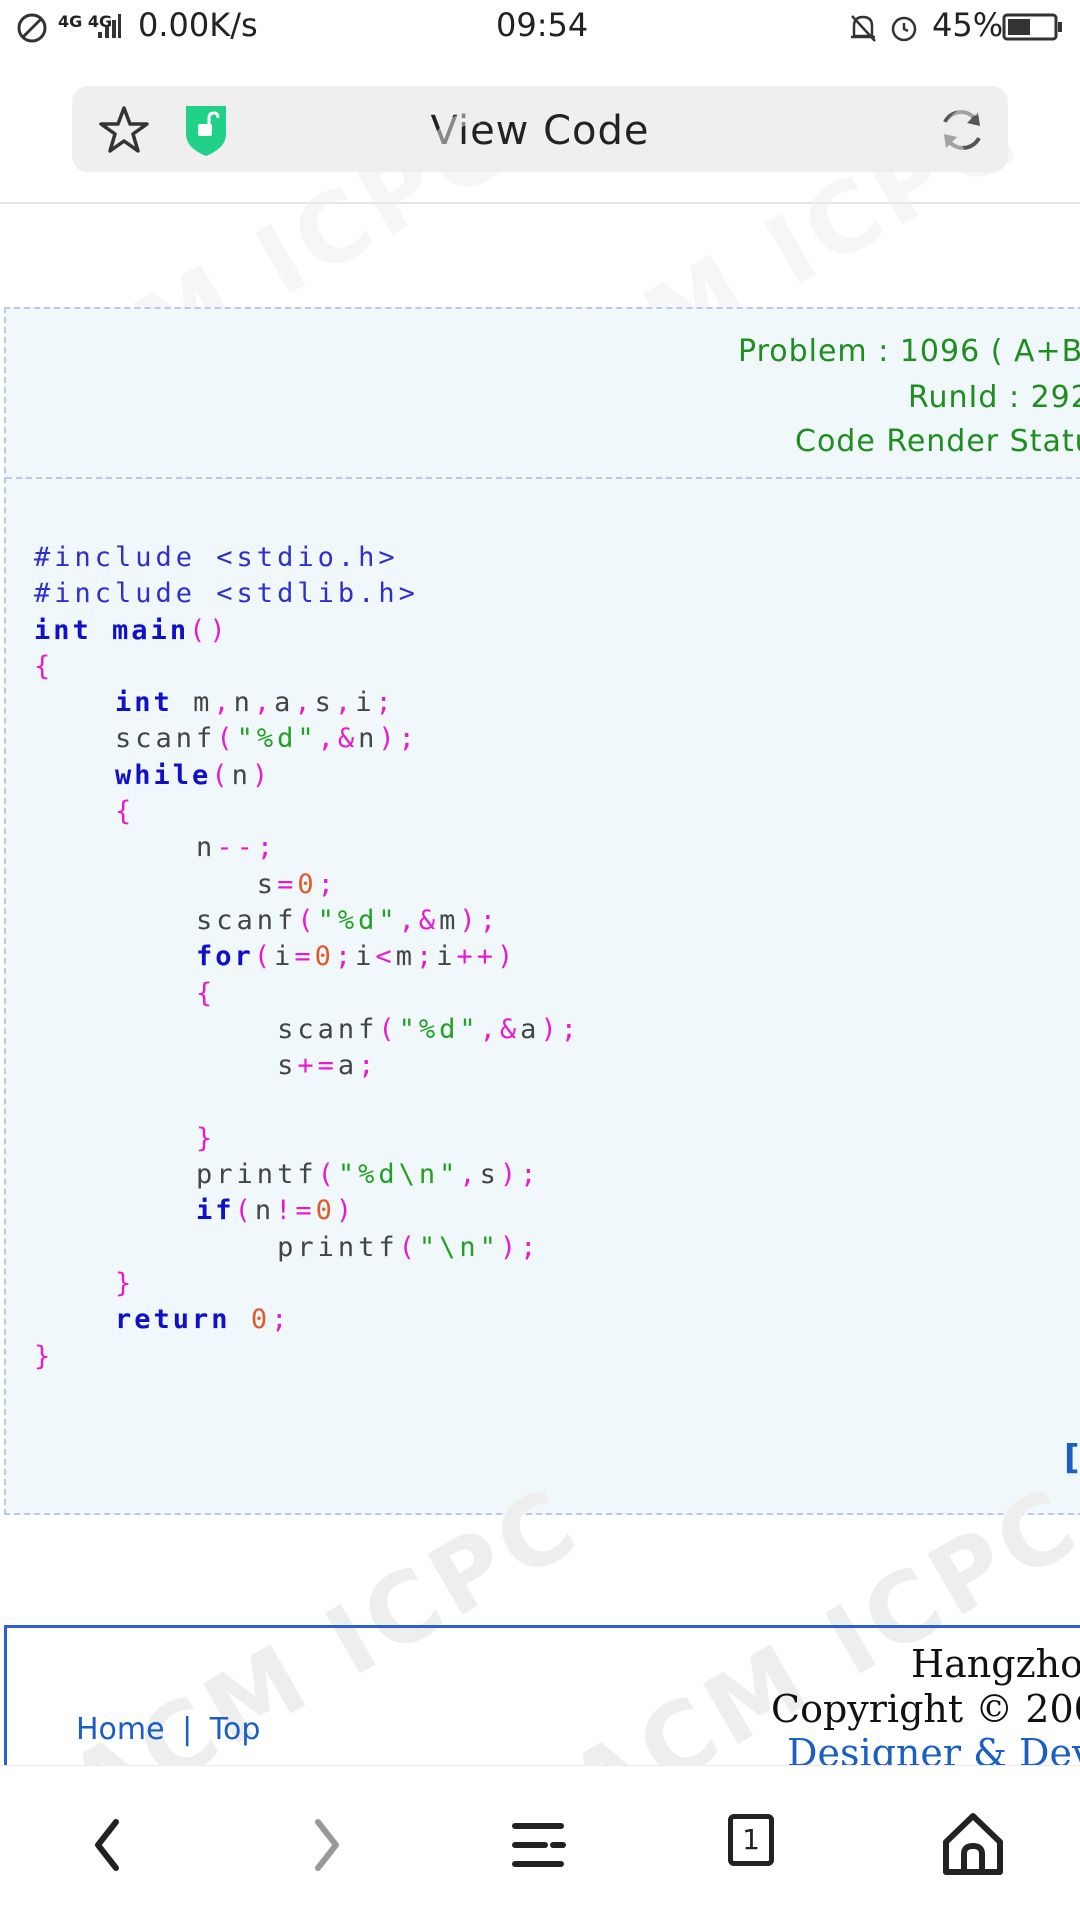  What do you see at coordinates (863, 28) in the screenshot?
I see `silent-bell-icon` at bounding box center [863, 28].